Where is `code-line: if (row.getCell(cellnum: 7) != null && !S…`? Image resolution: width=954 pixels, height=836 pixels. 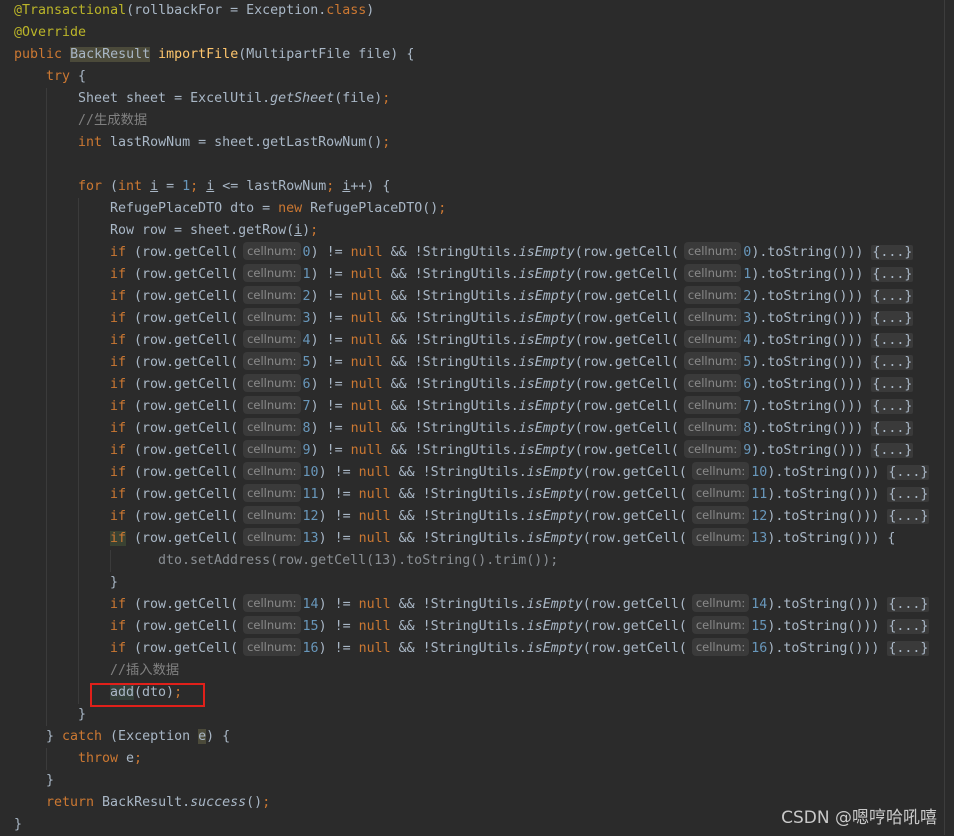
code-line: if (row.getCell(cellnum: 7) != null && !S… is located at coordinates (484, 407).